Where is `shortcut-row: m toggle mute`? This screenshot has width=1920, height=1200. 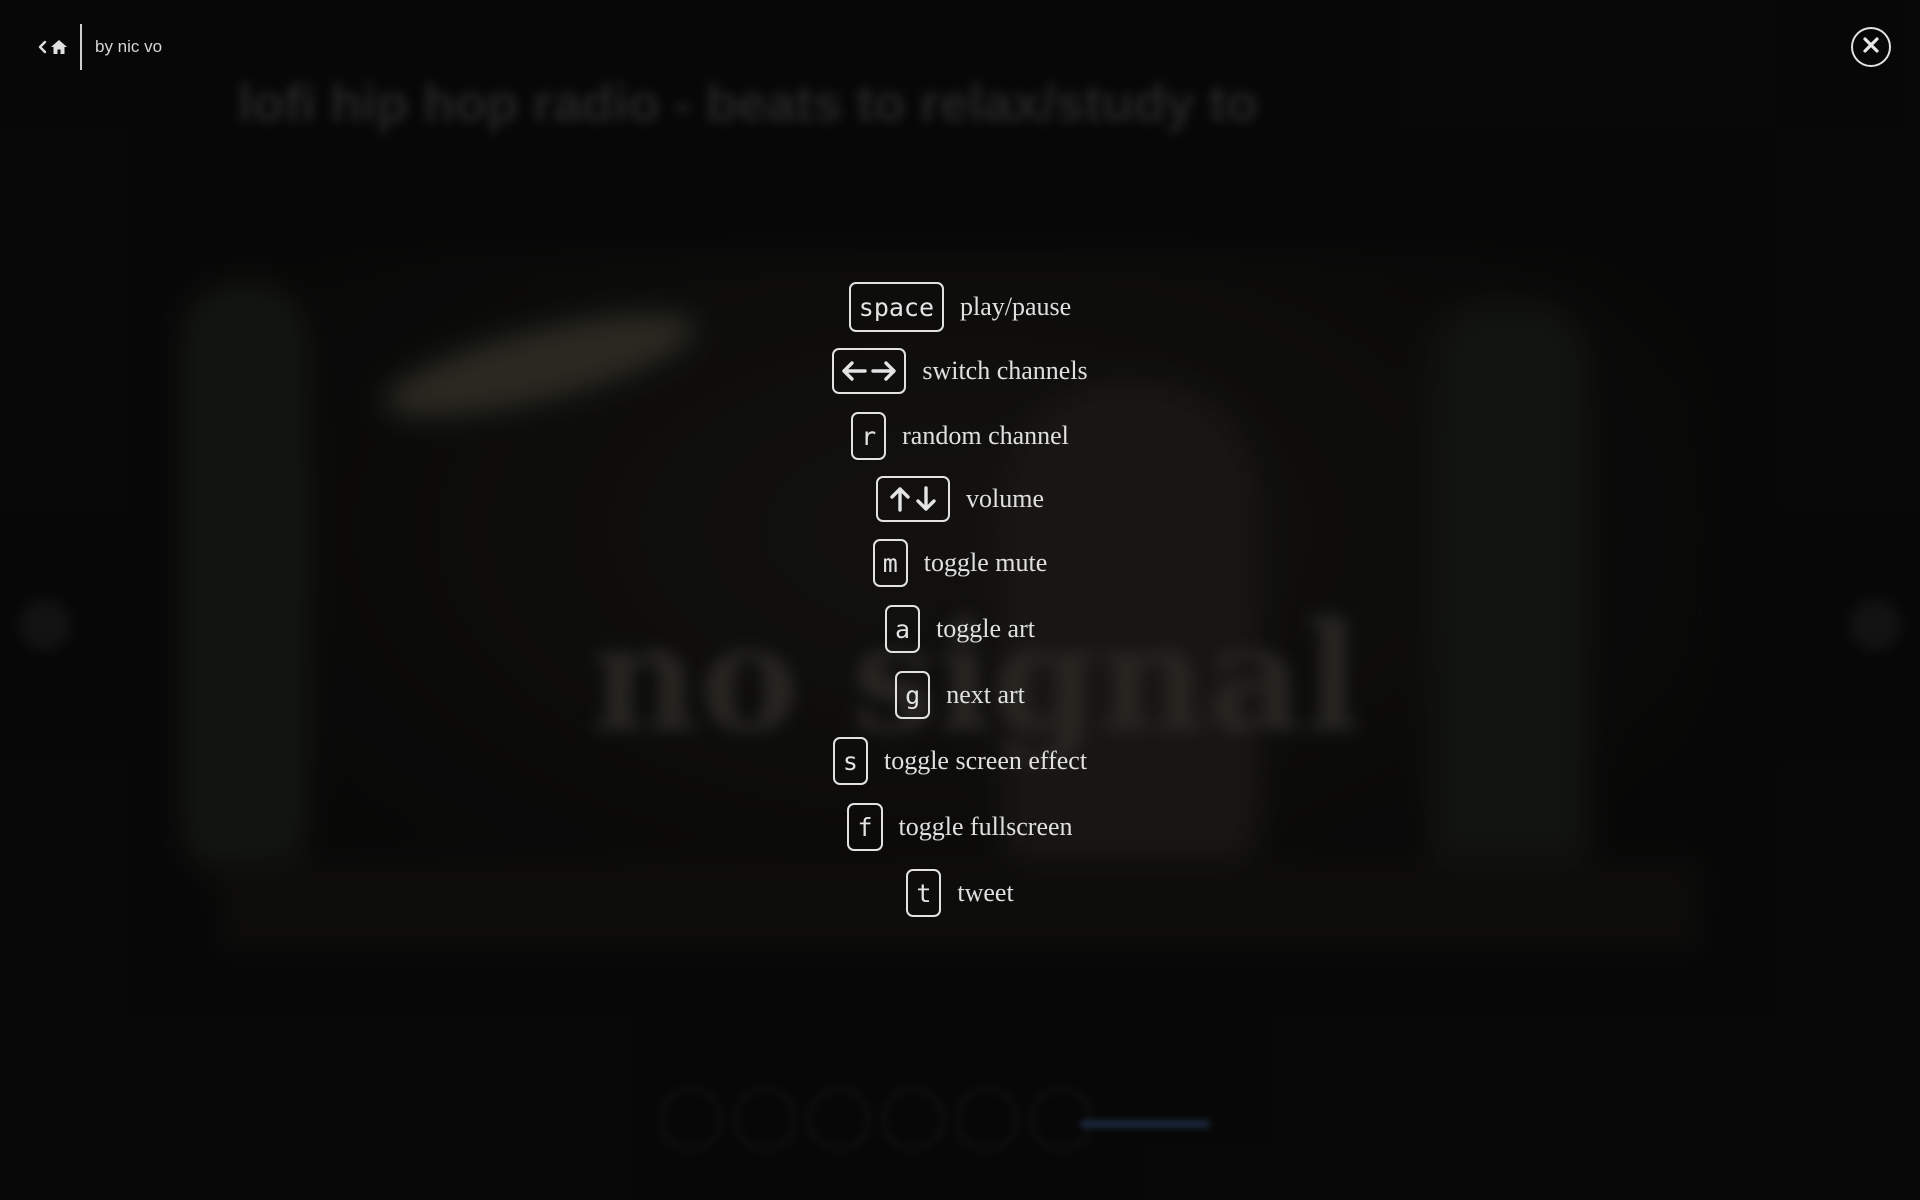 shortcut-row: m toggle mute is located at coordinates (960, 563).